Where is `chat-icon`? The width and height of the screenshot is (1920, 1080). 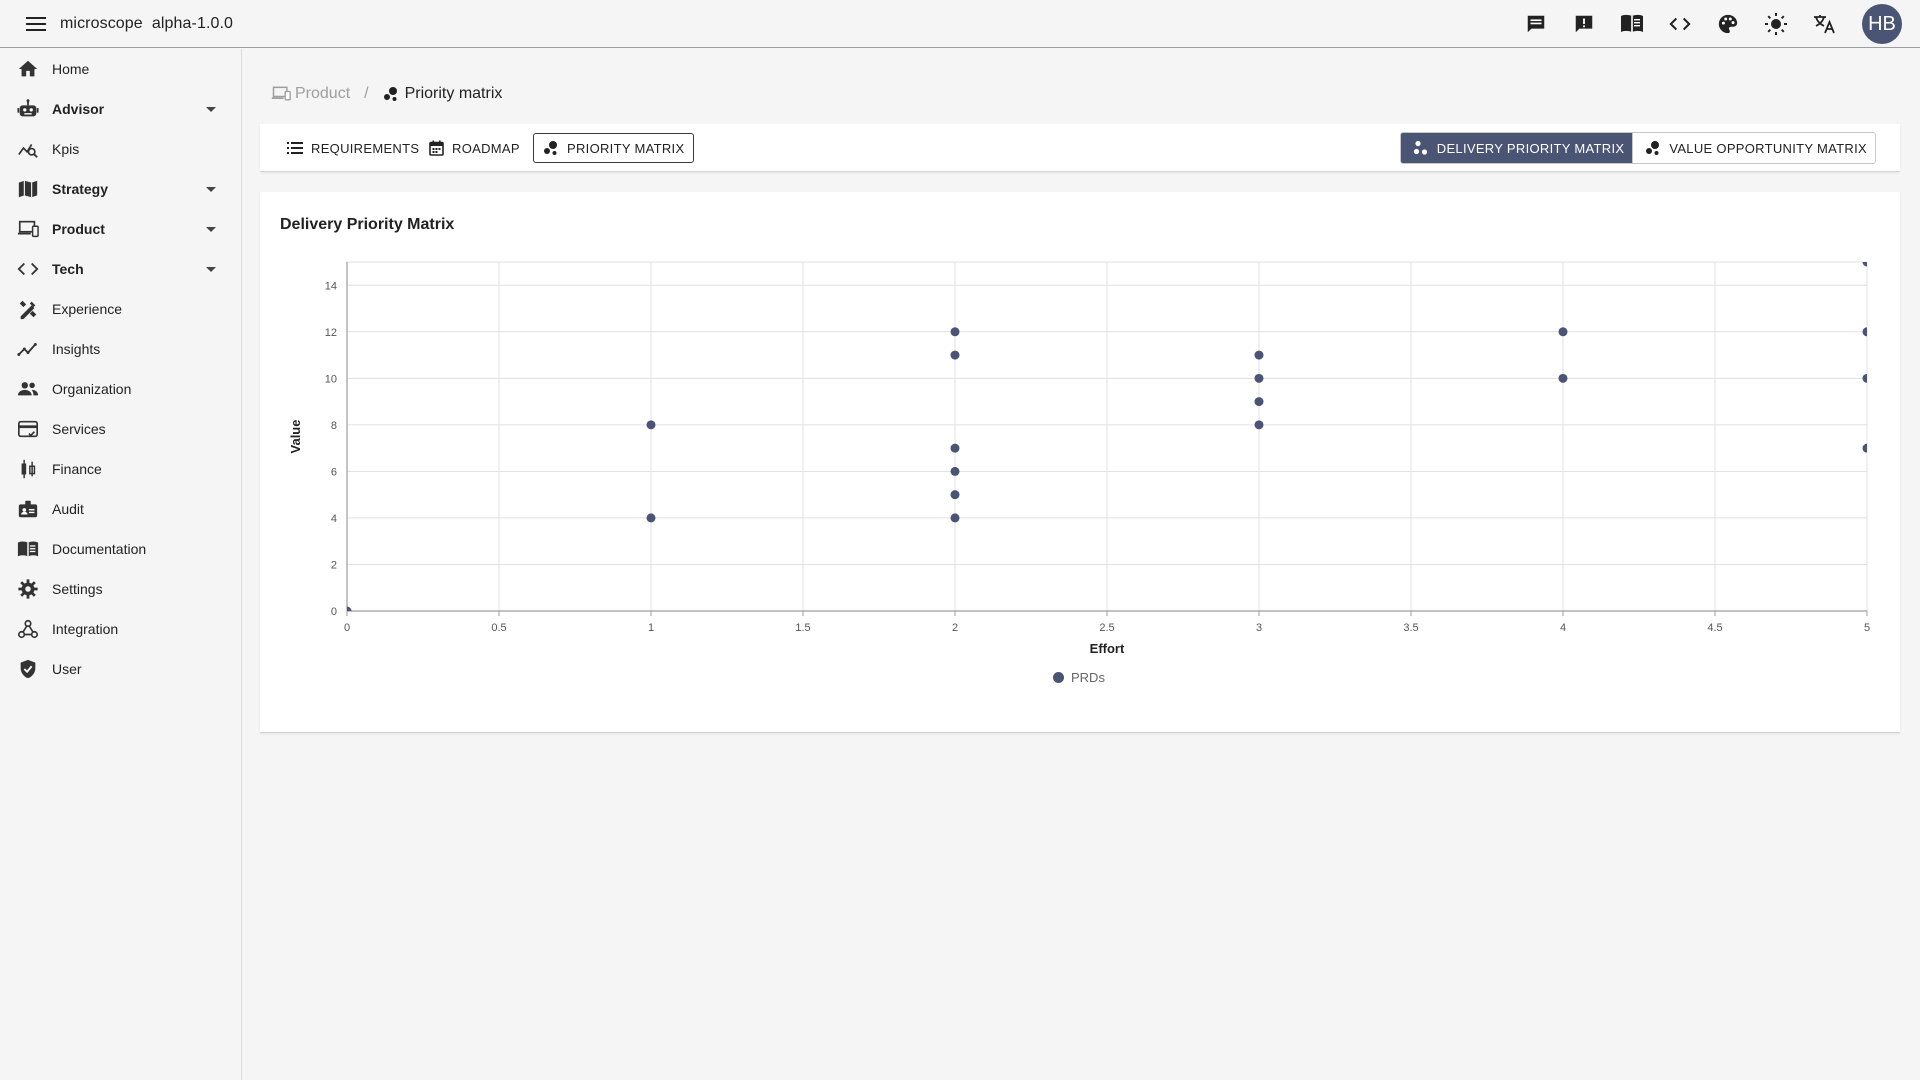
chat-icon is located at coordinates (1536, 24).